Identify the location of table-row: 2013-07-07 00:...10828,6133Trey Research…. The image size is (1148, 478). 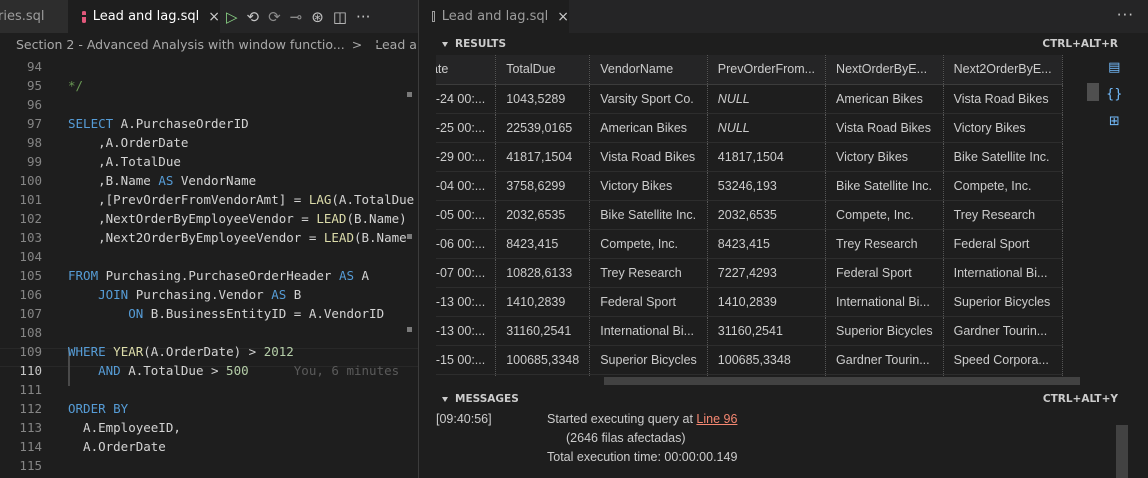
(749, 273).